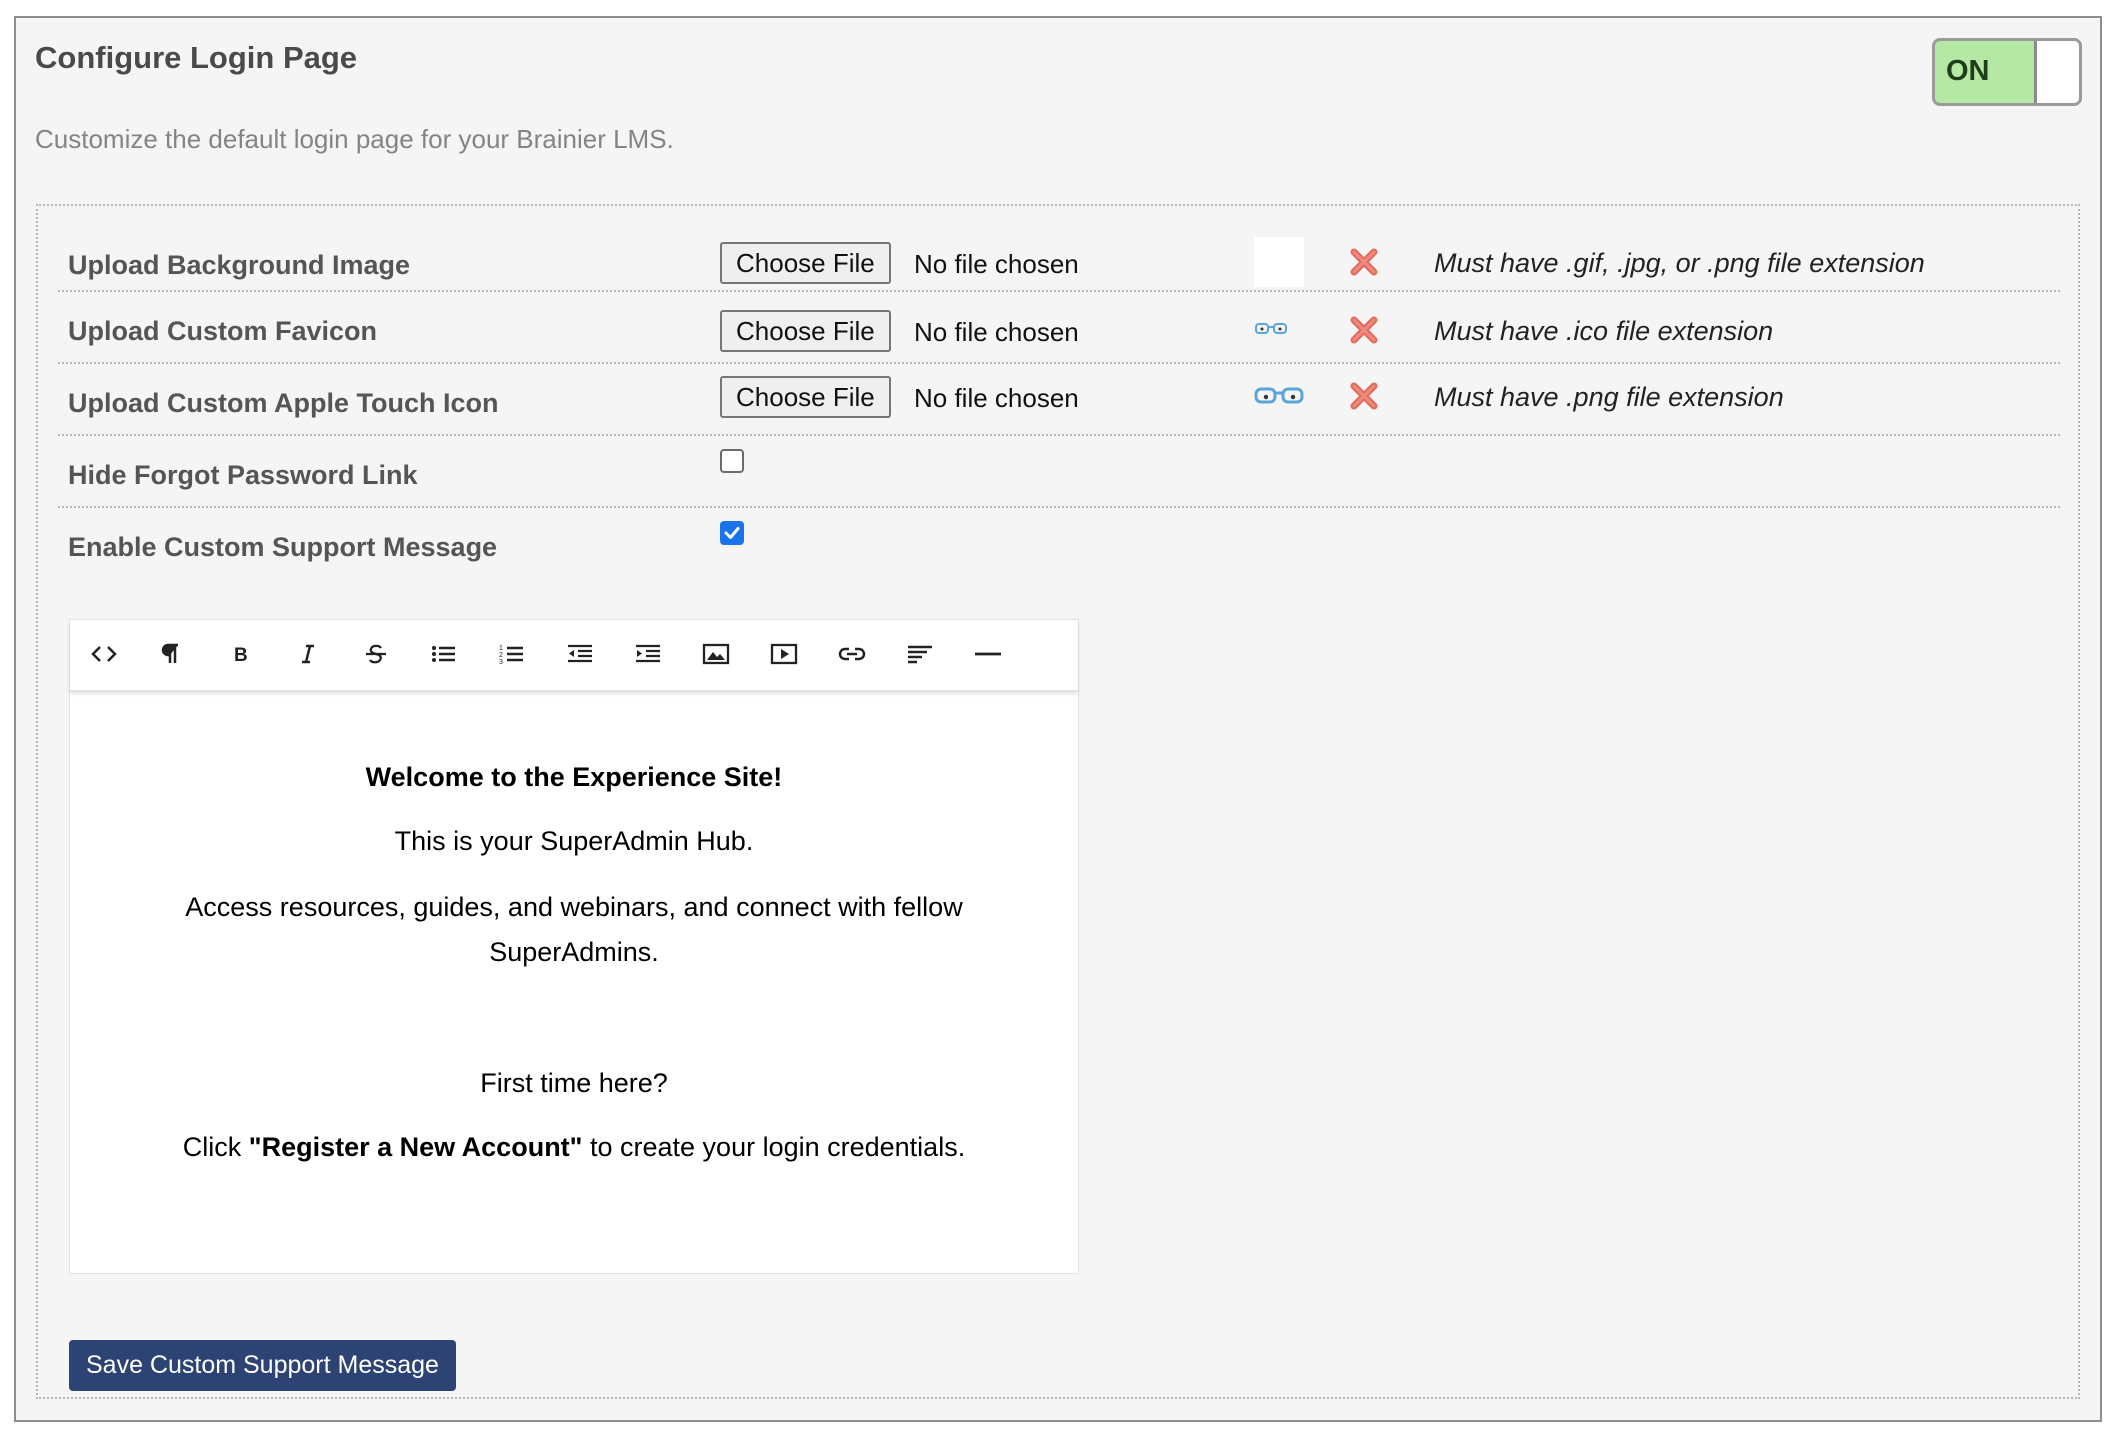  I want to click on register-prefix: Click, so click(215, 1147).